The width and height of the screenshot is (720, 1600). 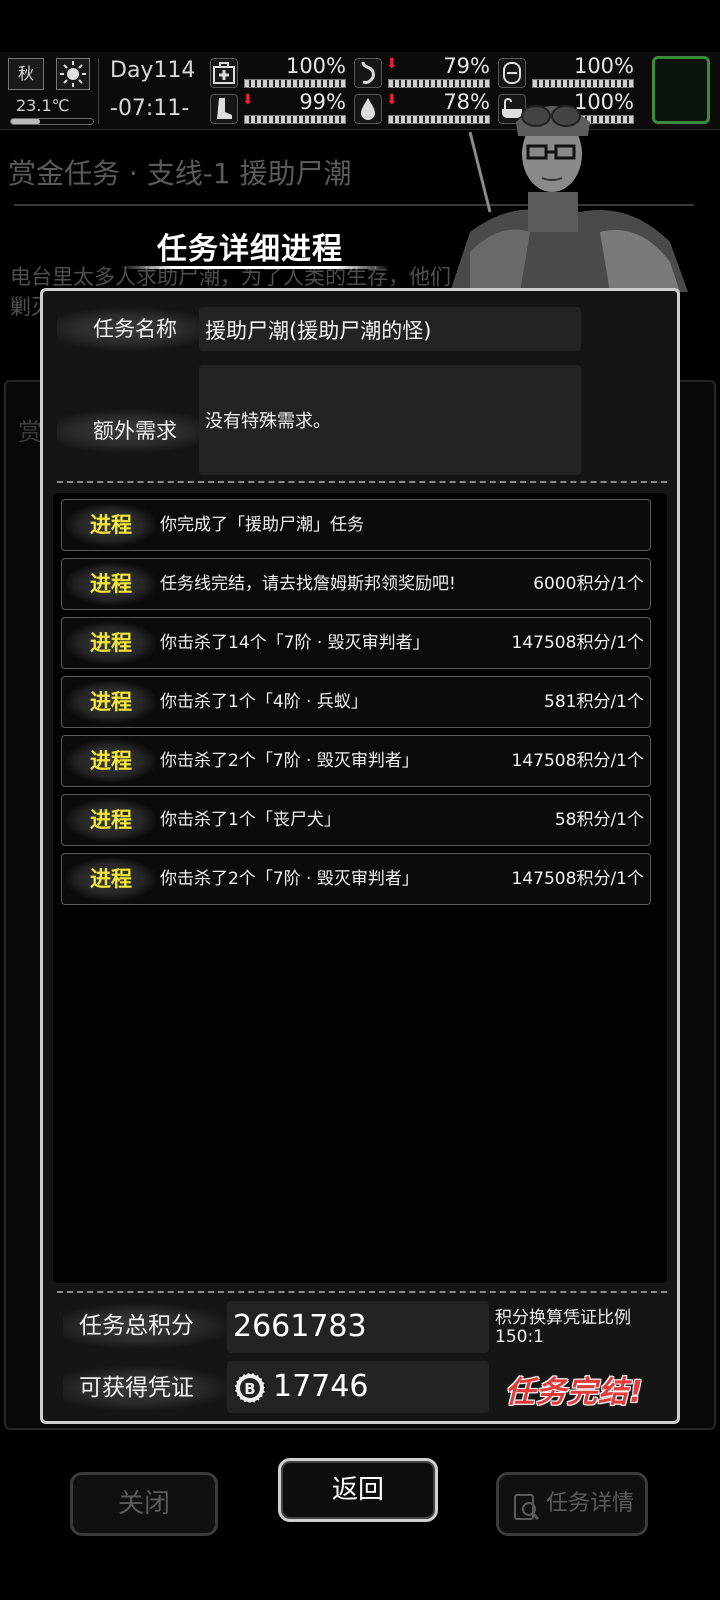 What do you see at coordinates (368, 109) in the screenshot?
I see `water-drop-icon` at bounding box center [368, 109].